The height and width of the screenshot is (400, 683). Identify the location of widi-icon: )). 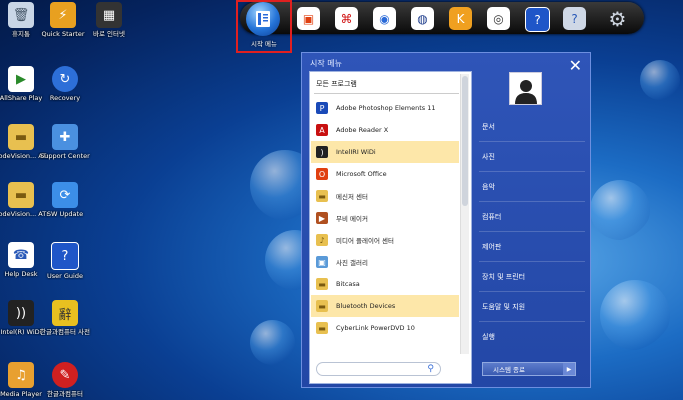
(21, 313).